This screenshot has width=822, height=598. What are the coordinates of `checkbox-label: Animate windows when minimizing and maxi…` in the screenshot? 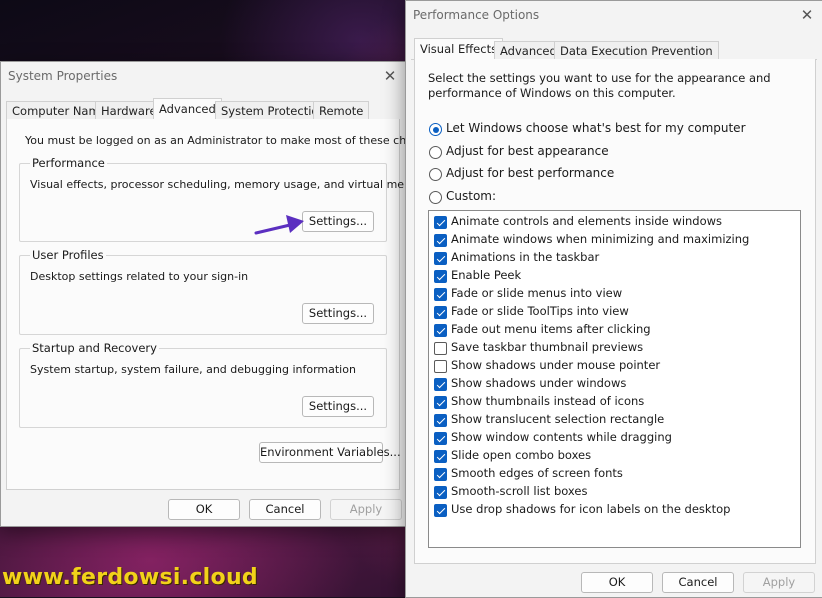 It's located at (600, 239).